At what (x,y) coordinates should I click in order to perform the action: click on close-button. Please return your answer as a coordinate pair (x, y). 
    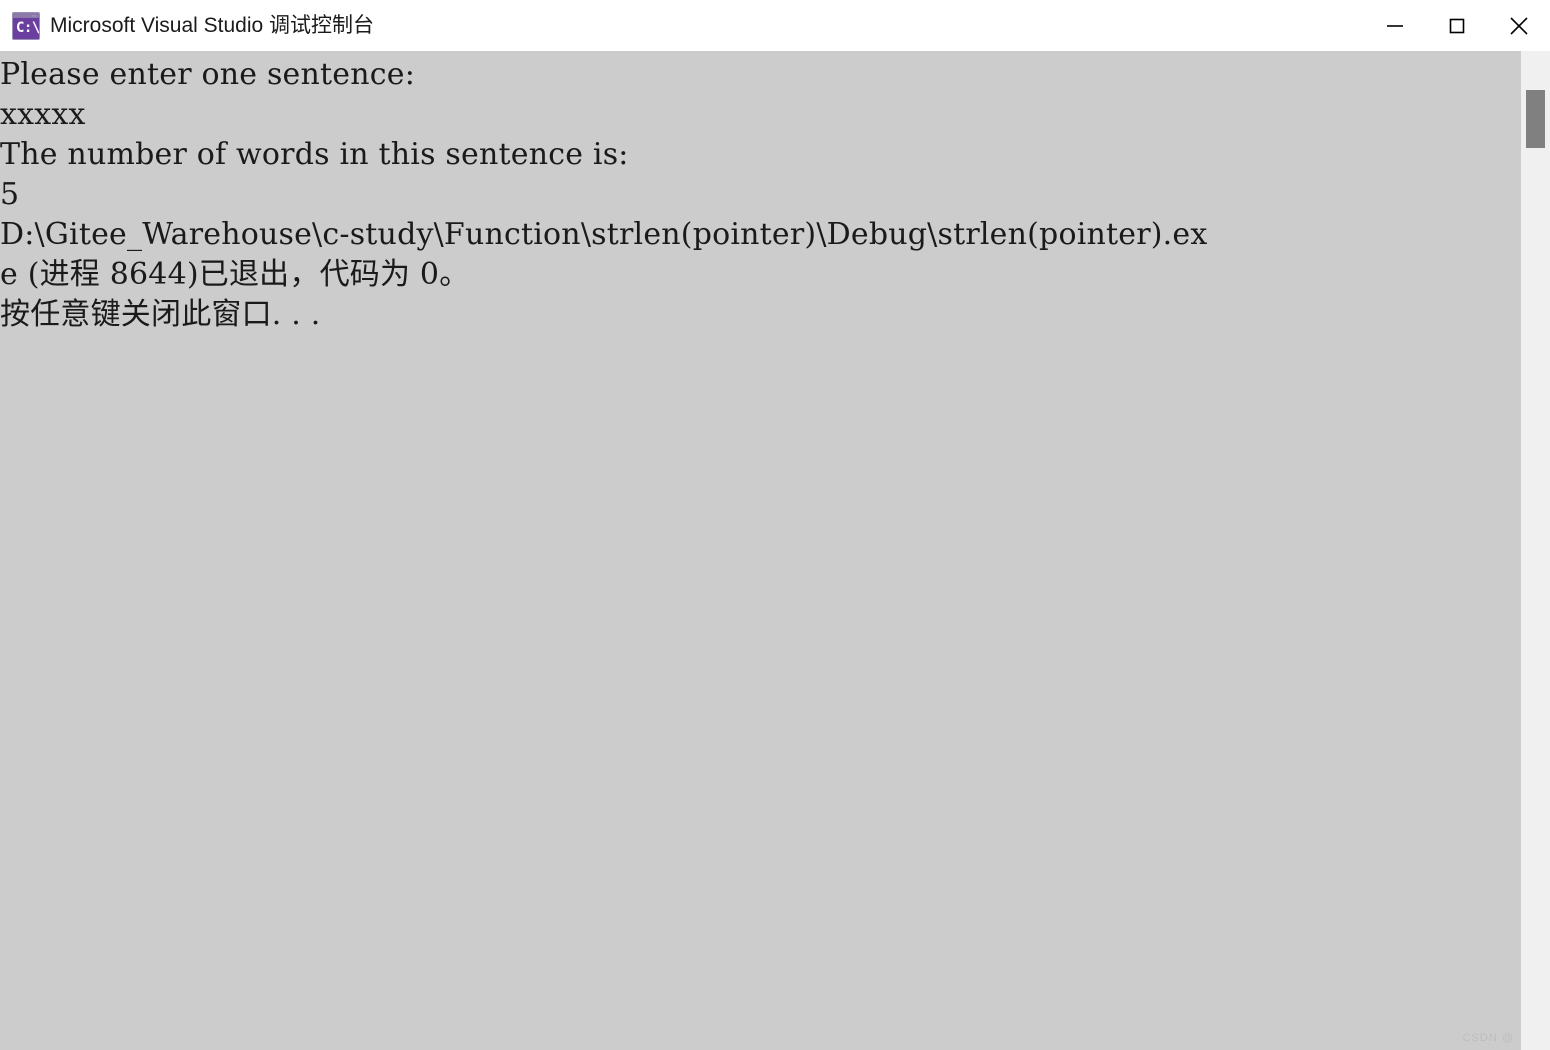
    Looking at the image, I should click on (1519, 25).